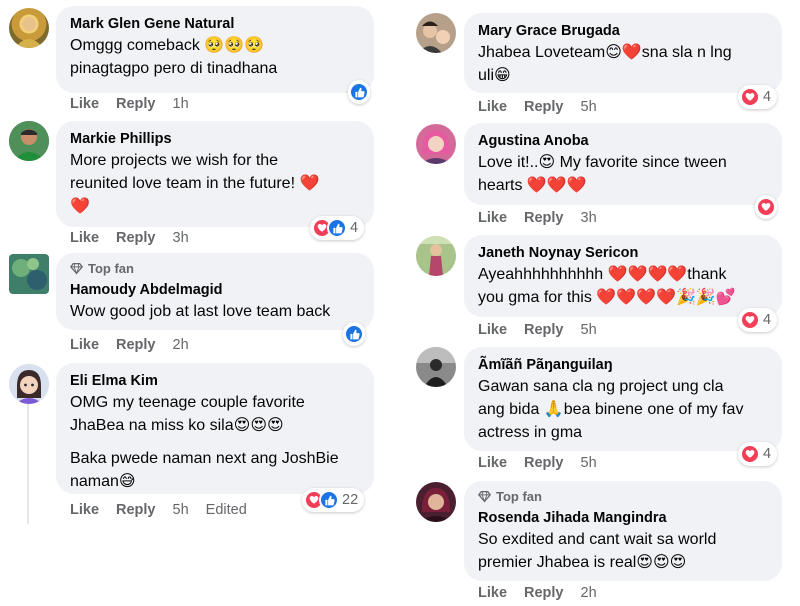 This screenshot has height=606, width=800. I want to click on comment-line: Ayeahhhhhhhhhh ❤️❤️❤️❤️thank, so click(602, 274).